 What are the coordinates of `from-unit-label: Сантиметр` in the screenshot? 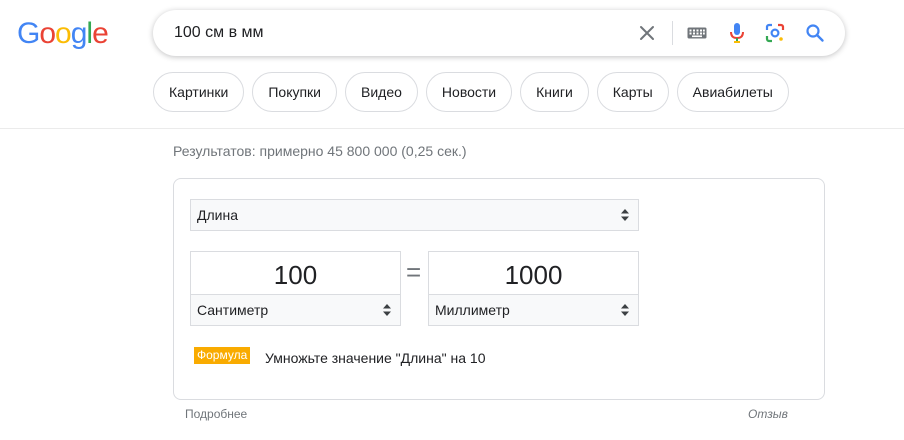 It's located at (233, 310).